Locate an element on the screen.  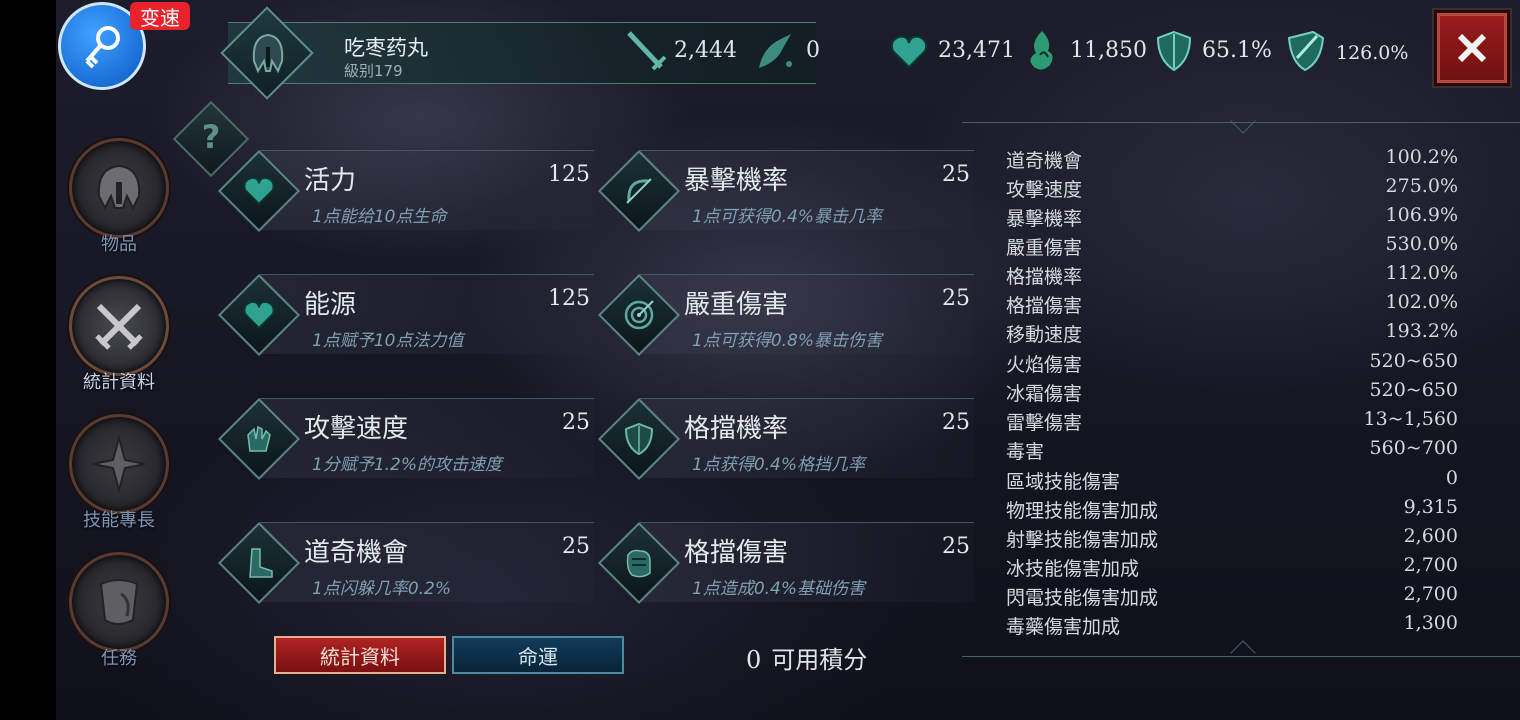
stat-row: 道奇機會 100.2% is located at coordinates (1232, 160).